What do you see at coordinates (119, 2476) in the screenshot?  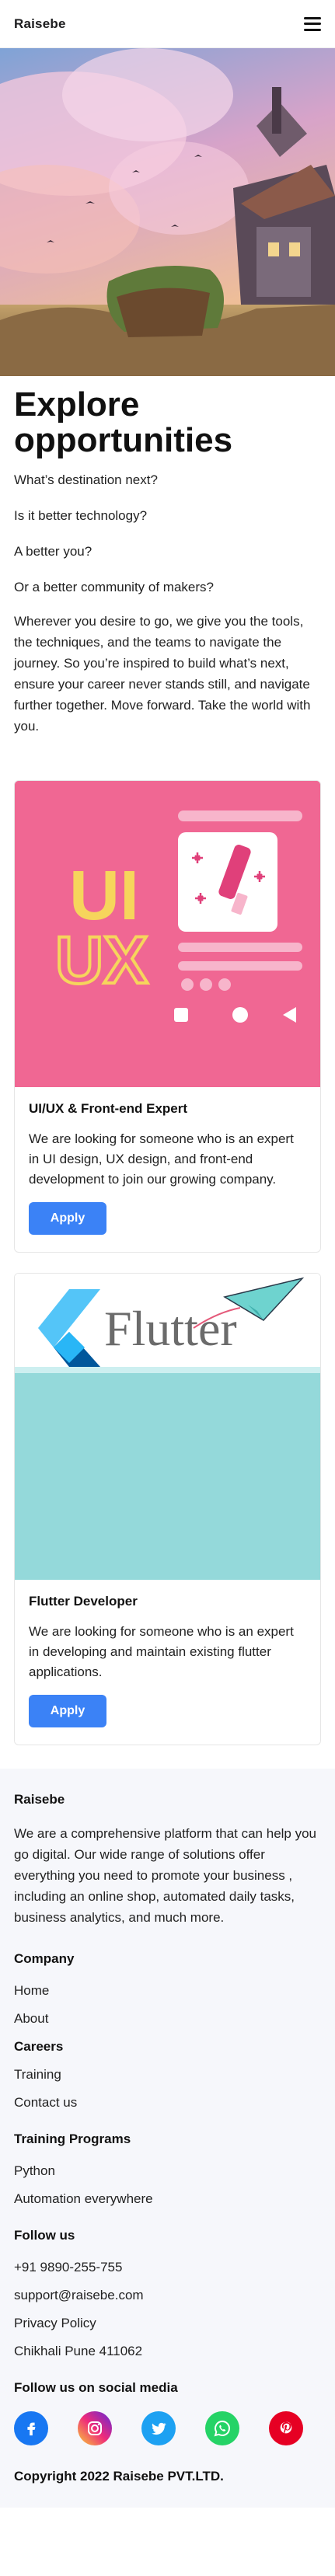 I see `copyright-text: Copyright 2022 Raisebe PVT.LTD.` at bounding box center [119, 2476].